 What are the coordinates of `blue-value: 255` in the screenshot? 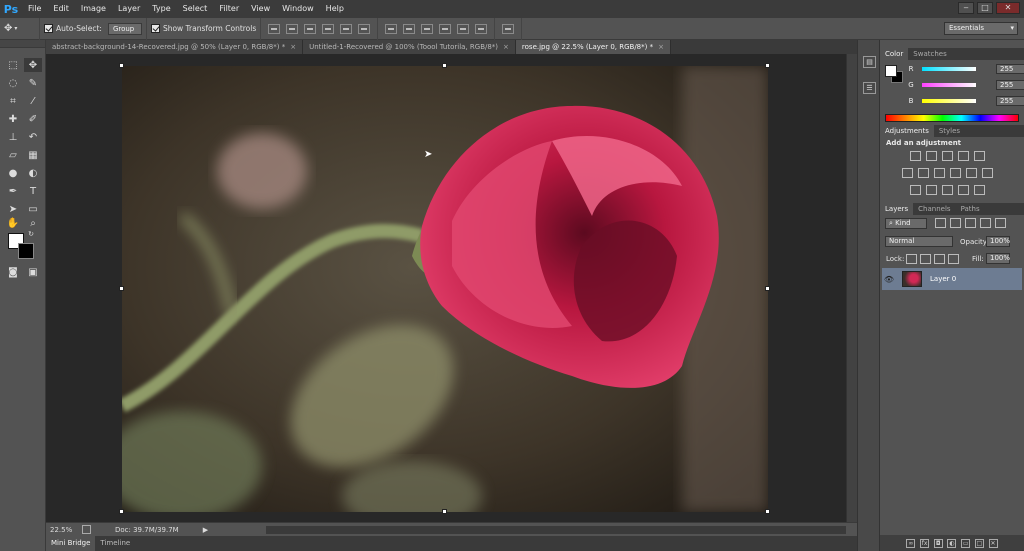 It's located at (1010, 101).